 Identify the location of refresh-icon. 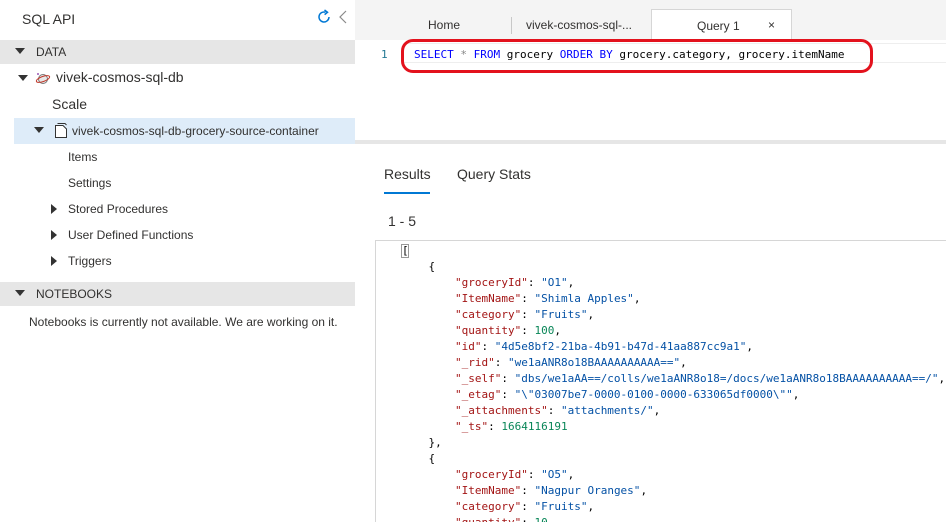
(324, 17).